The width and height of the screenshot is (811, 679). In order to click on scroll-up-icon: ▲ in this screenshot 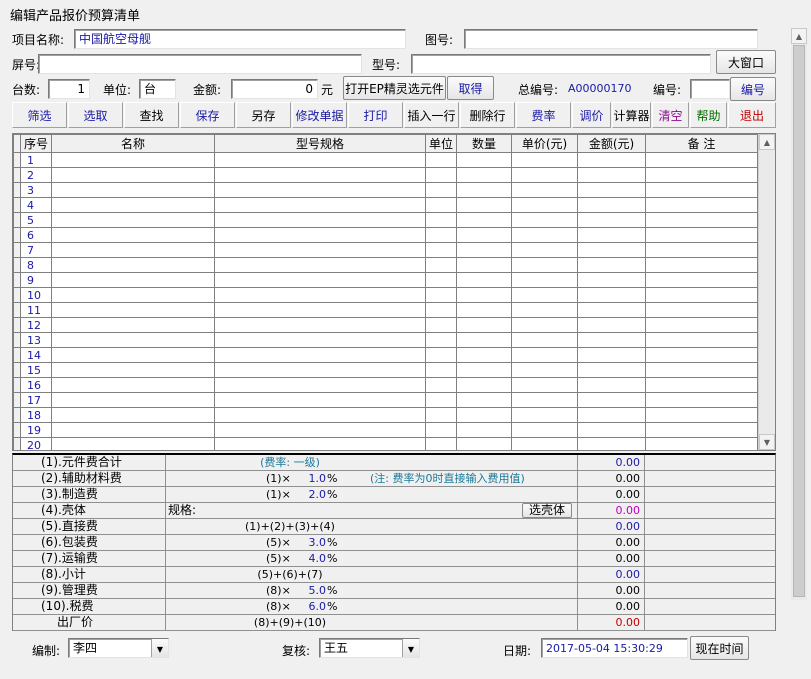, I will do `click(767, 142)`.